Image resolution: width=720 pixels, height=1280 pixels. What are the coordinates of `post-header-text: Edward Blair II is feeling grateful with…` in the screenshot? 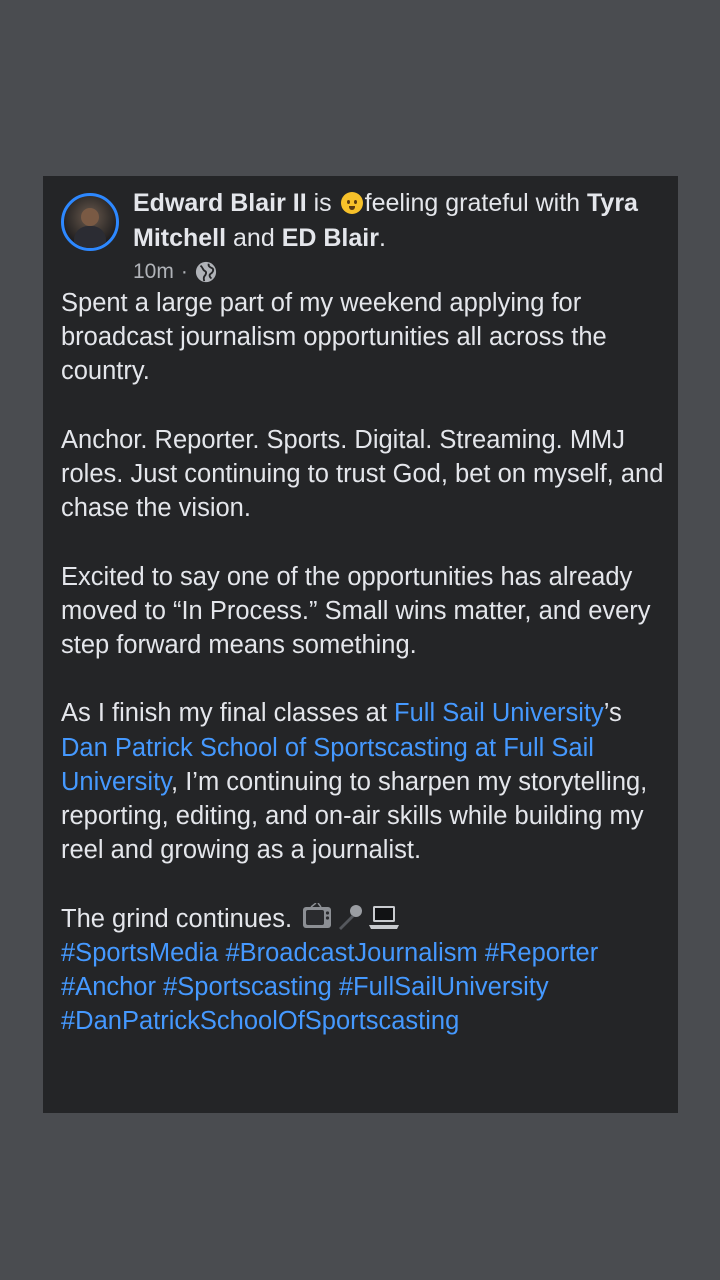 It's located at (398, 221).